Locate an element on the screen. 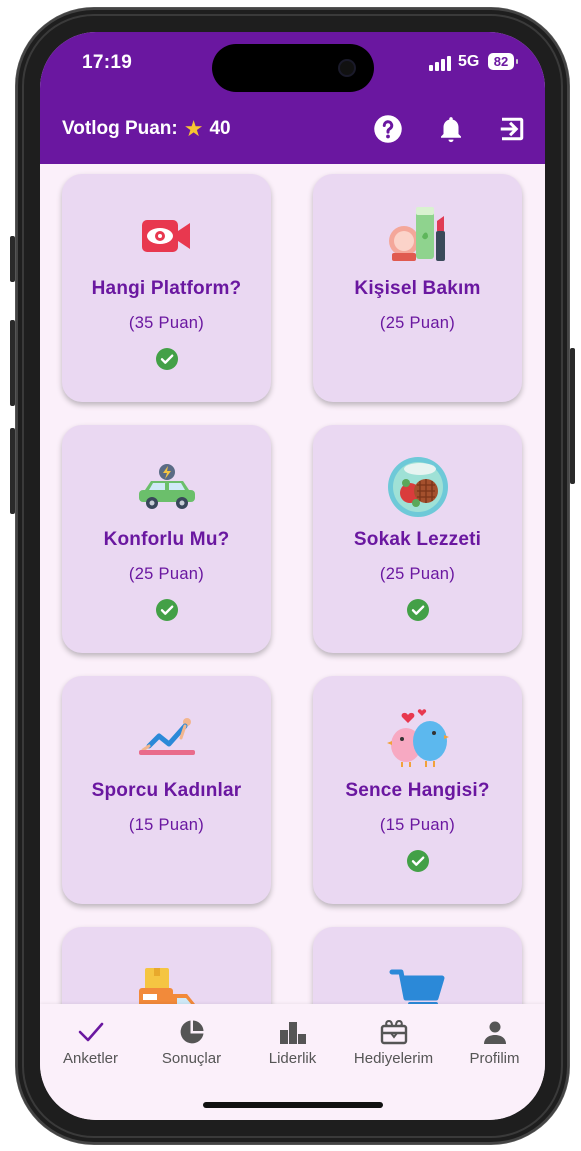 This screenshot has width=581, height=1151. person-icon is located at coordinates (494, 1032).